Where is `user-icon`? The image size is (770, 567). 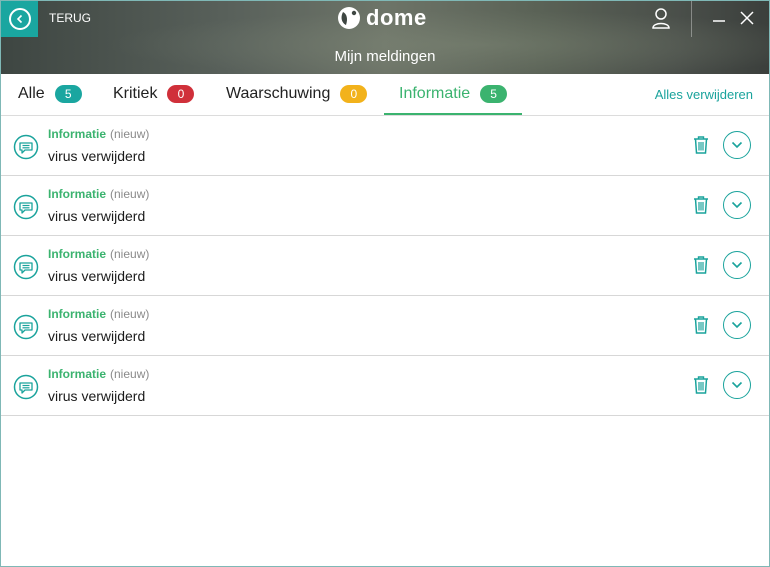
user-icon is located at coordinates (661, 20).